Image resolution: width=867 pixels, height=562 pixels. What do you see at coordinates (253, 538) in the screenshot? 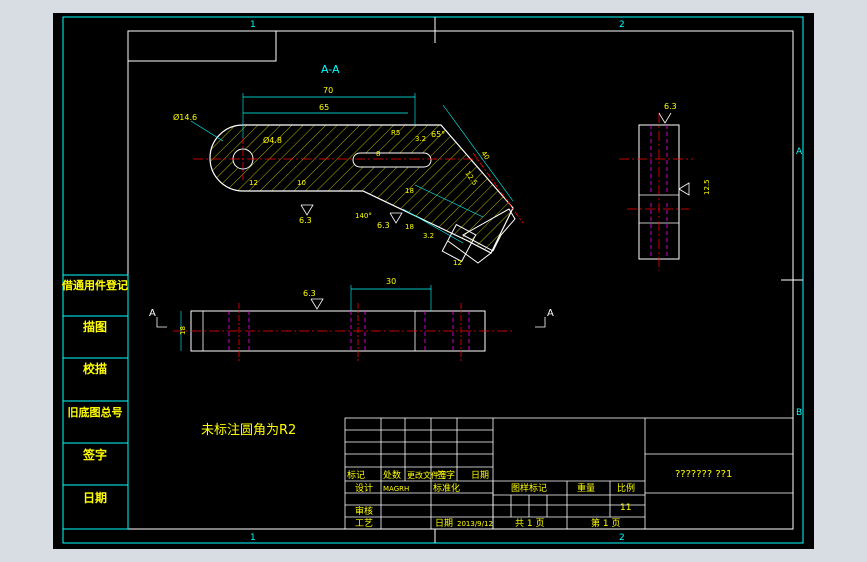
I see `zone-label-bottom-1: 1` at bounding box center [253, 538].